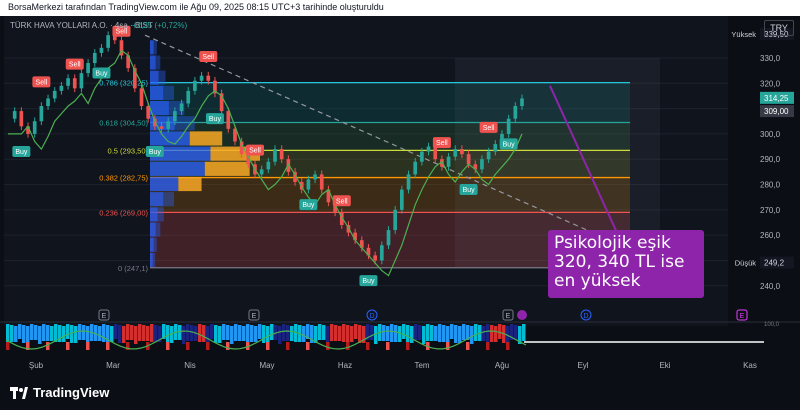  Describe the element at coordinates (750, 365) in the screenshot. I see `x-tick-9: Kas` at that location.